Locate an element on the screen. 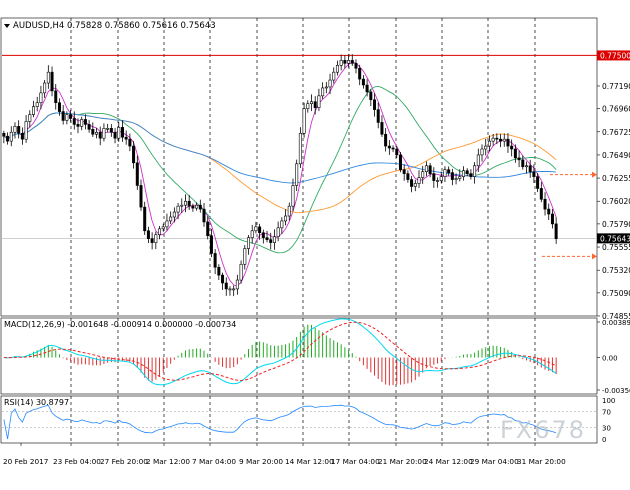  price-tick-label: 0.76255 is located at coordinates (616, 178).